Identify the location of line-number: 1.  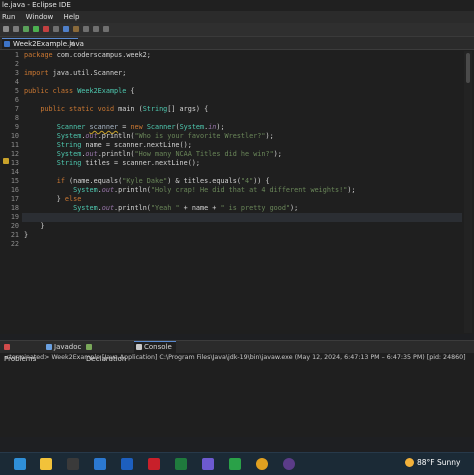
(16, 55).